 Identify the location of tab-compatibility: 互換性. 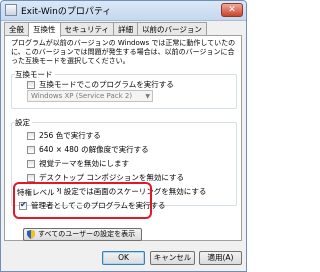
(44, 29).